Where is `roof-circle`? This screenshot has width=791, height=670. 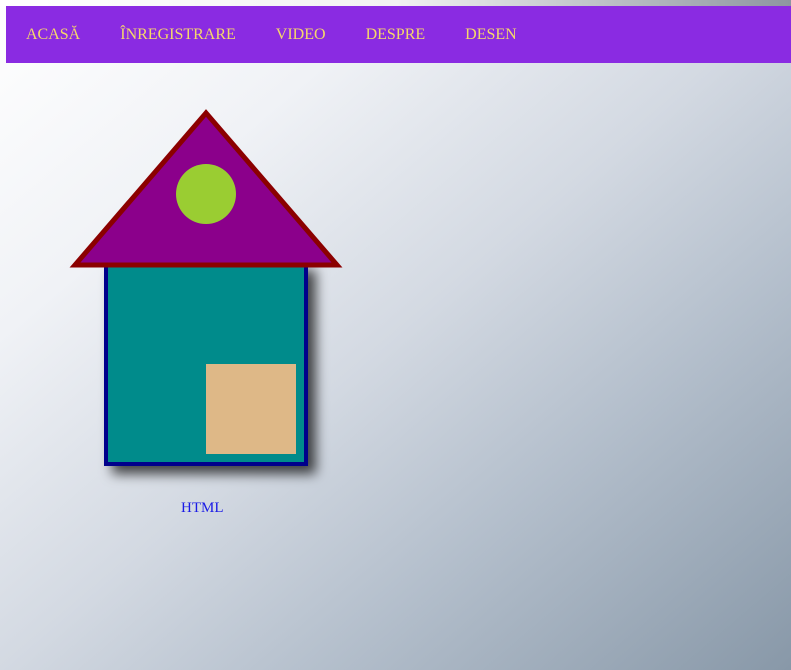
roof-circle is located at coordinates (206, 194).